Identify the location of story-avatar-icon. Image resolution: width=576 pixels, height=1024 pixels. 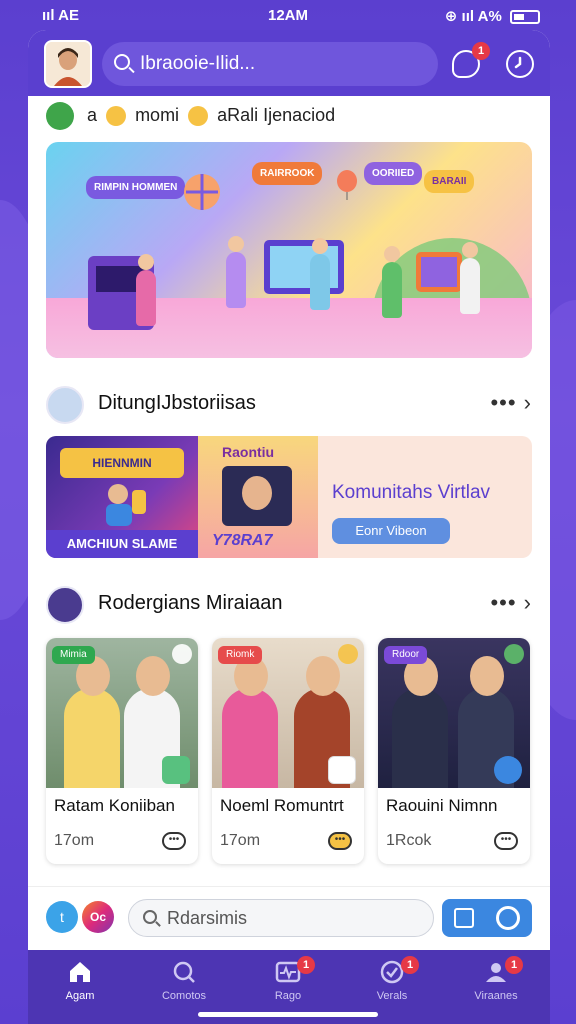
(60, 116).